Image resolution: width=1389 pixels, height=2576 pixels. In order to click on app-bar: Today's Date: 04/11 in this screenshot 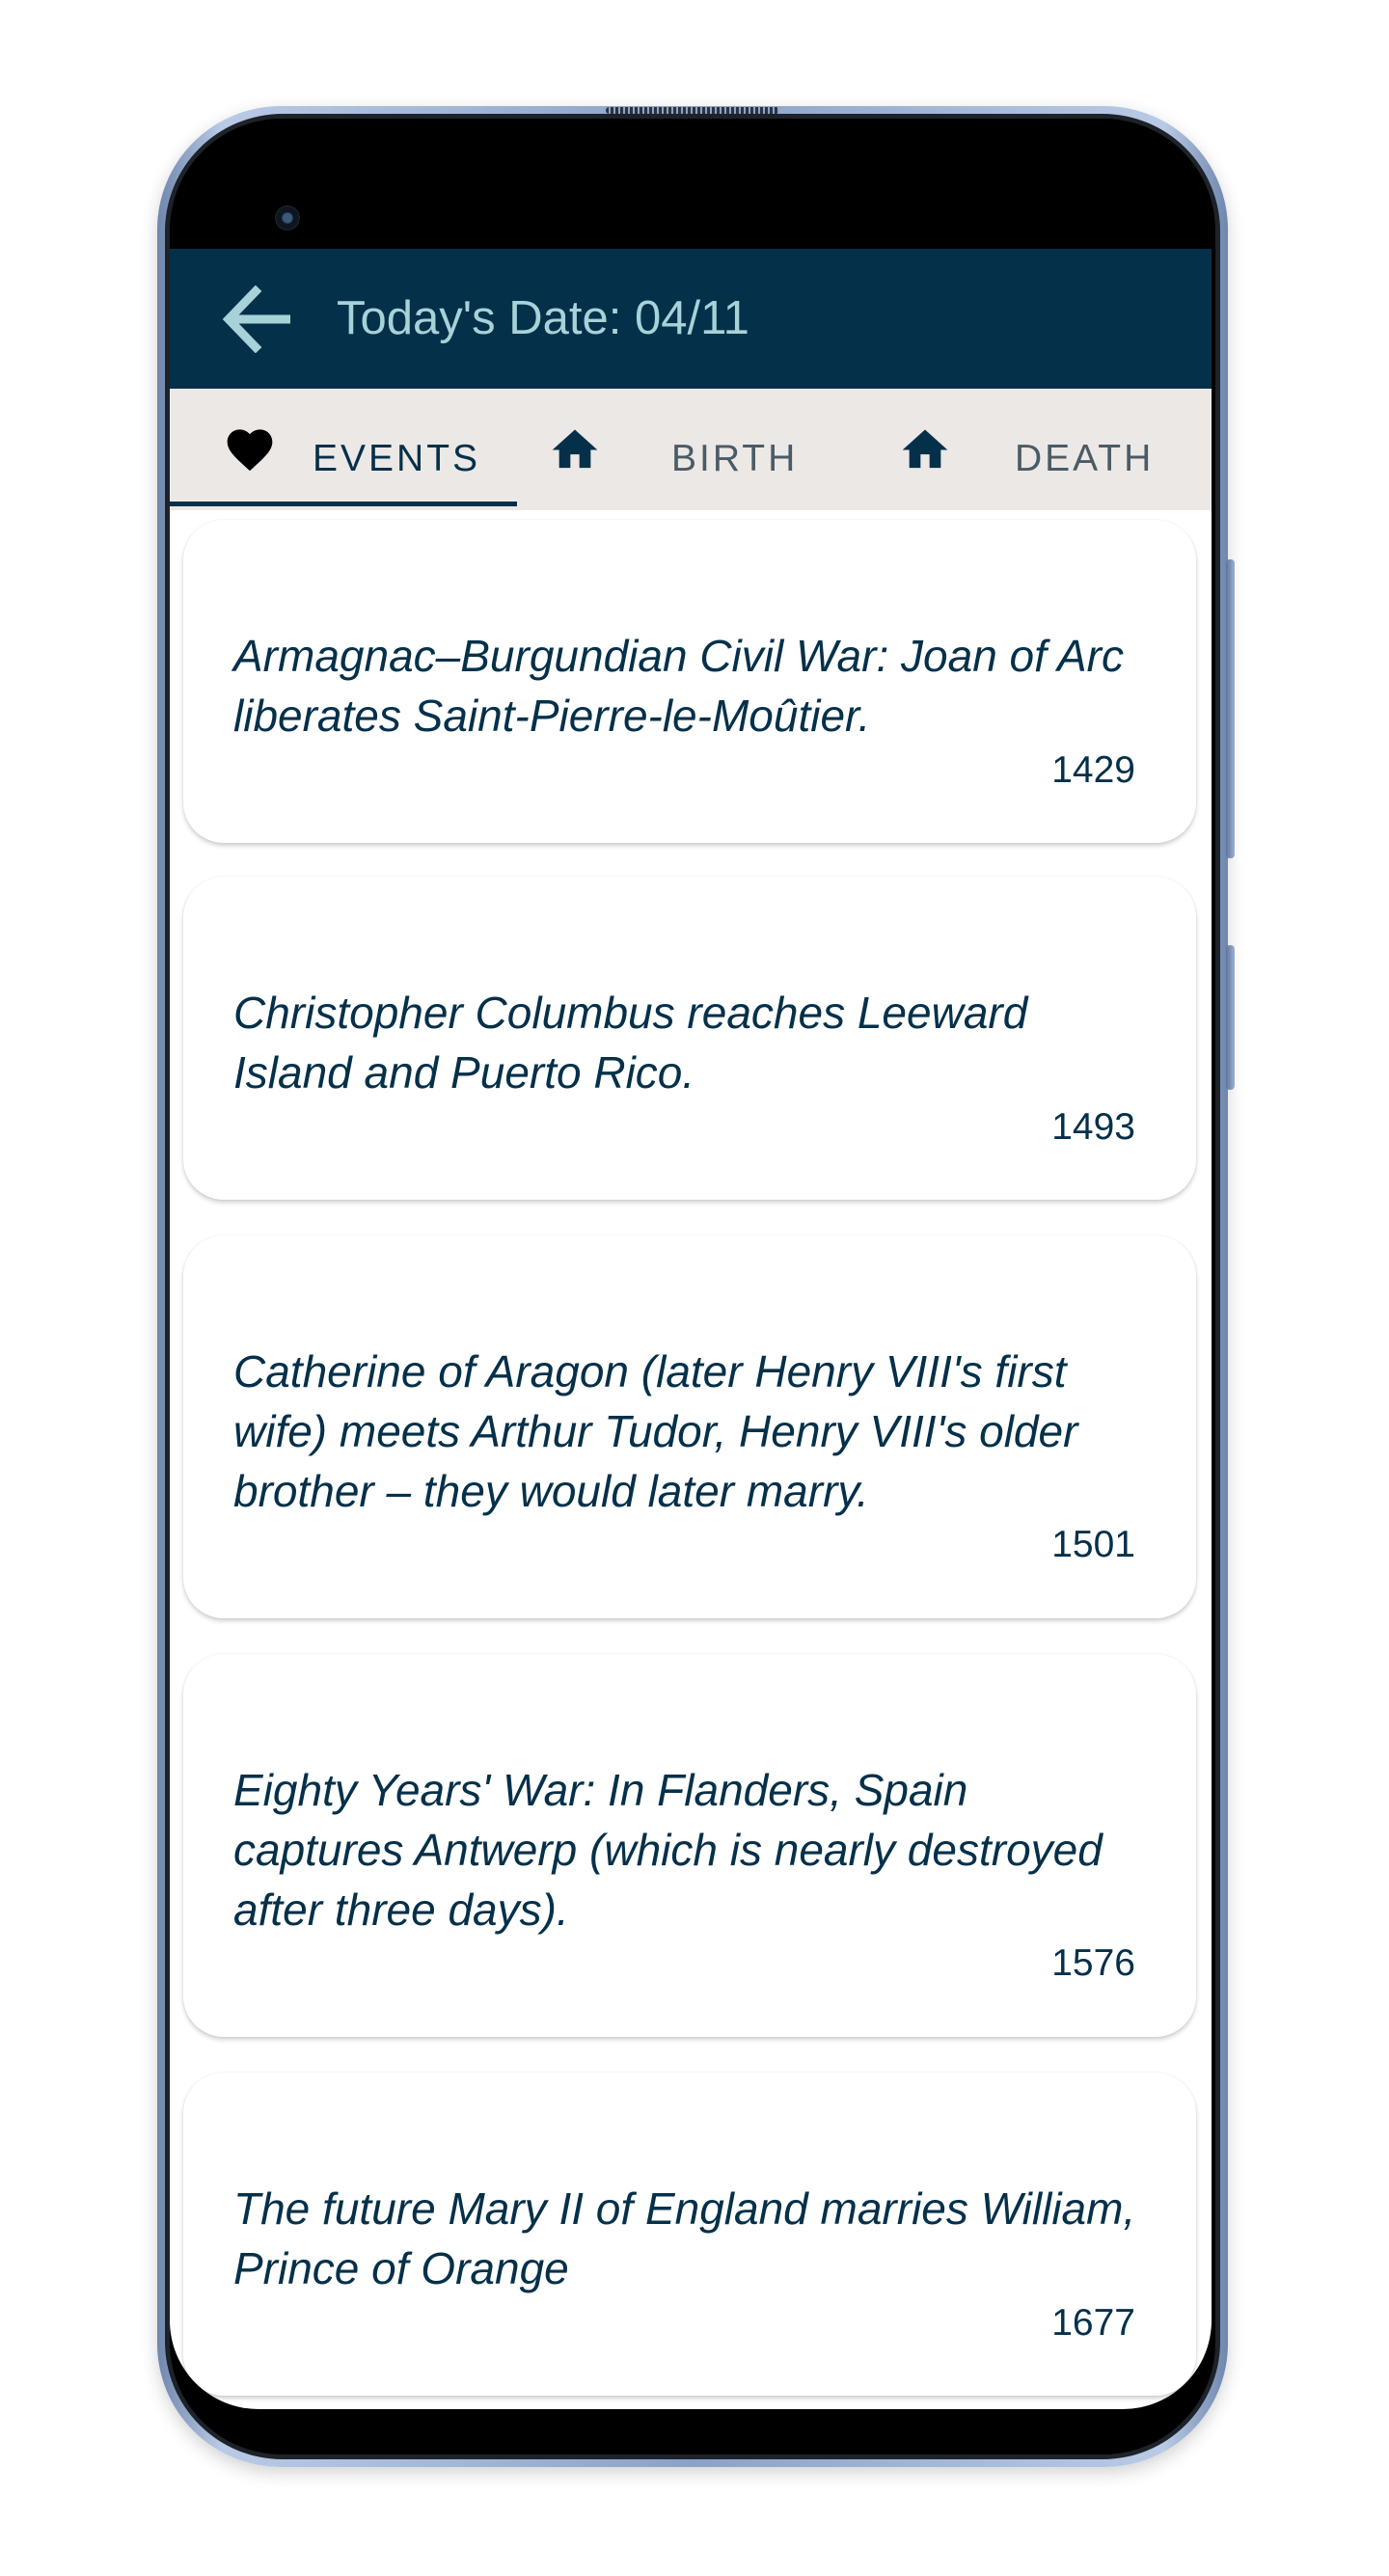, I will do `click(691, 319)`.